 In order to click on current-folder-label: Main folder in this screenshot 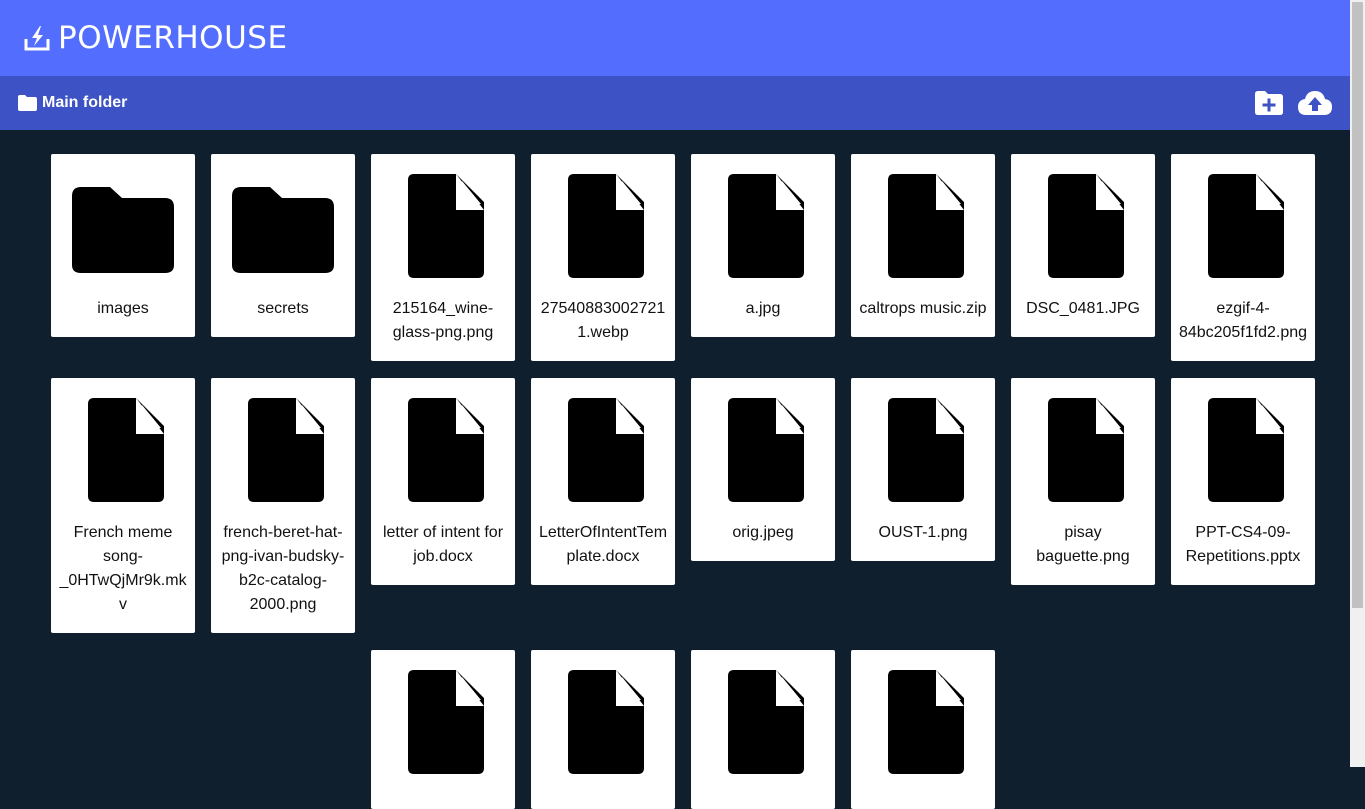, I will do `click(85, 102)`.